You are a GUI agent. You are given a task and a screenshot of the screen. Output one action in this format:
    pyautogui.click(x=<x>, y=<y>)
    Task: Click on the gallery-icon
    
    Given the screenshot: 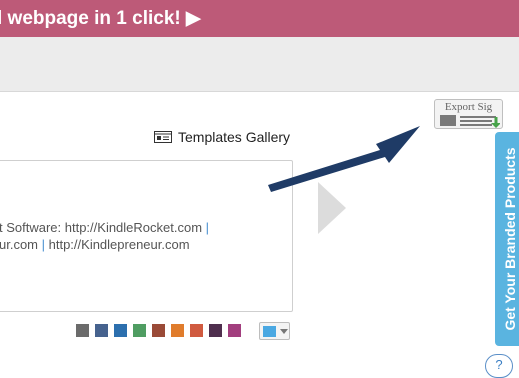 What is the action you would take?
    pyautogui.click(x=163, y=137)
    